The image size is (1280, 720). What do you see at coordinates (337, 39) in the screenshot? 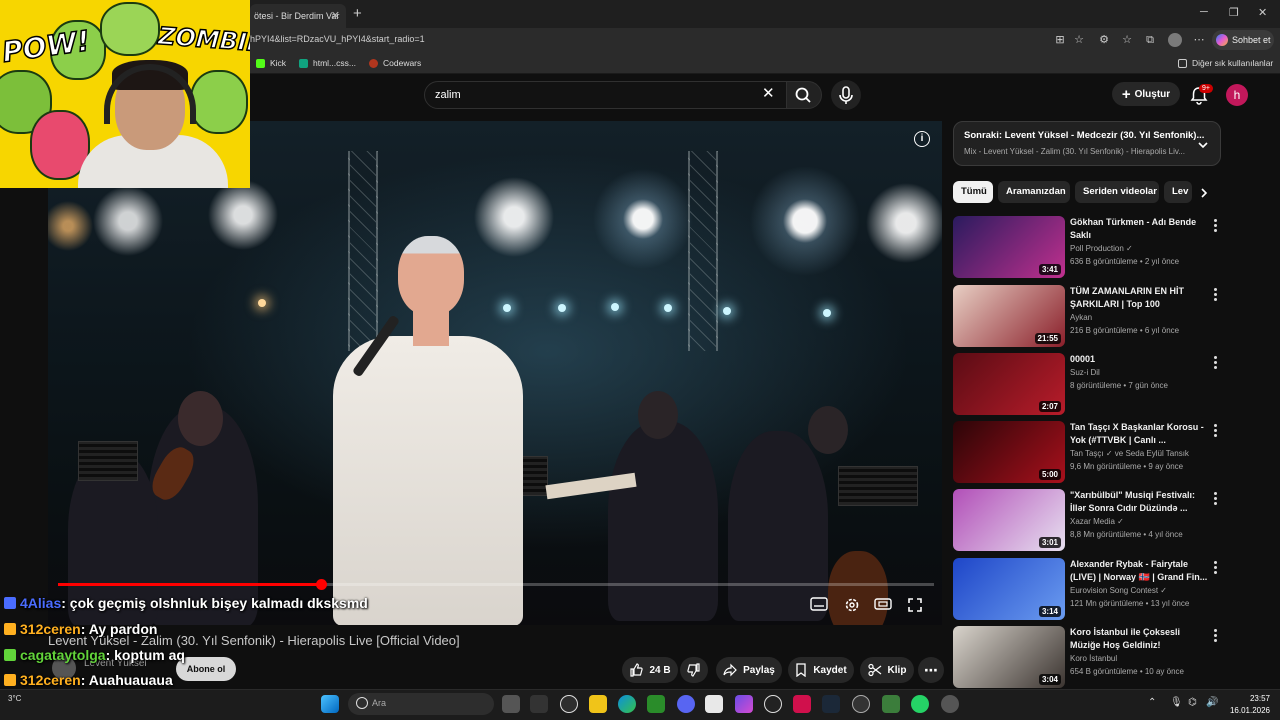
I see `url-field: hPYI4&list=RDzacVU_hPYI4&start_radio=1` at bounding box center [337, 39].